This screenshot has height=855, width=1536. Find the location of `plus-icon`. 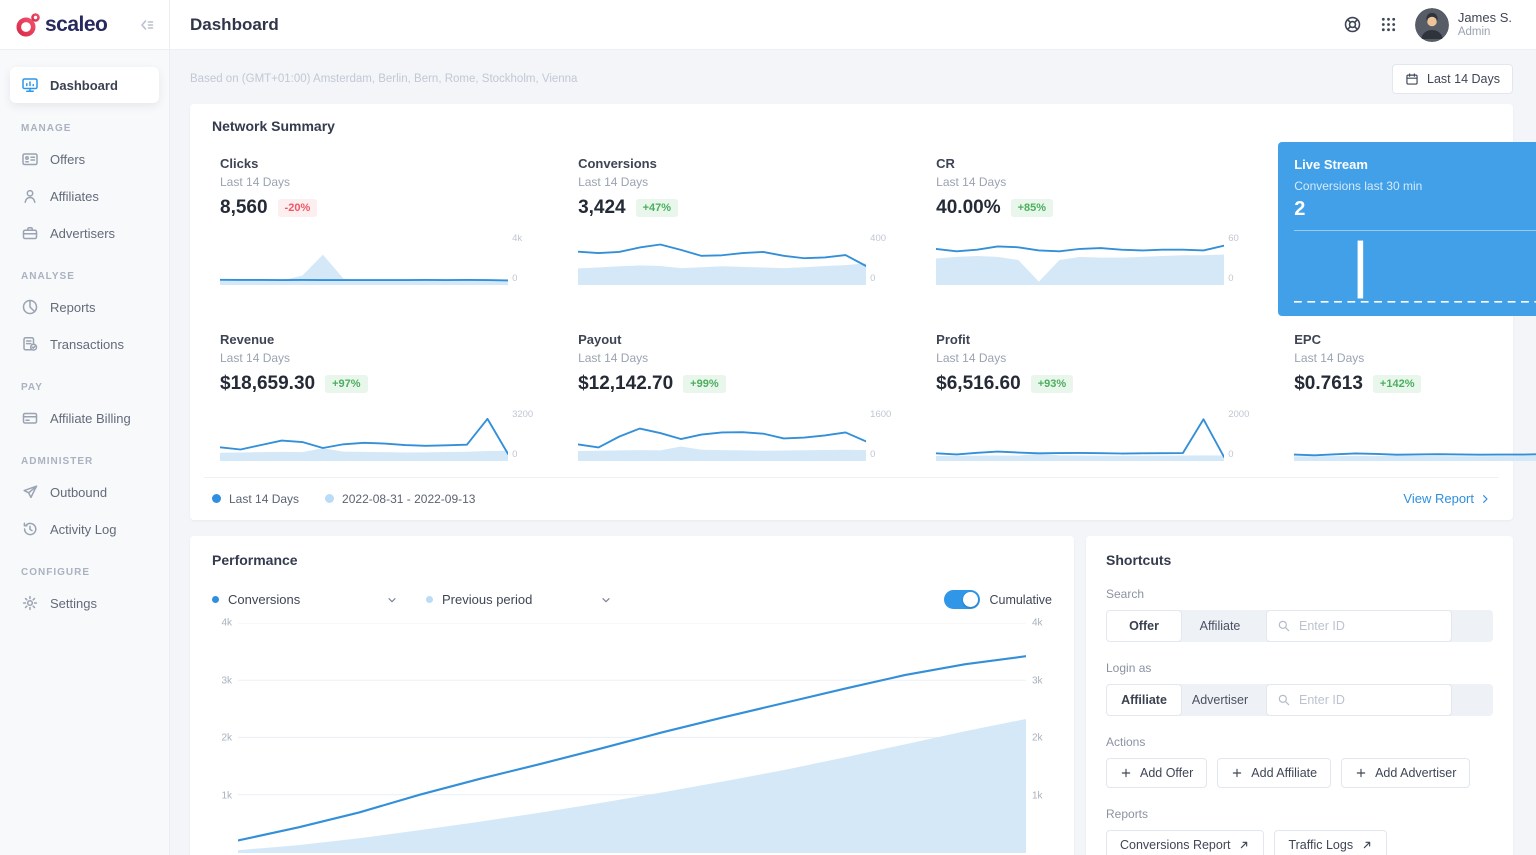

plus-icon is located at coordinates (1126, 773).